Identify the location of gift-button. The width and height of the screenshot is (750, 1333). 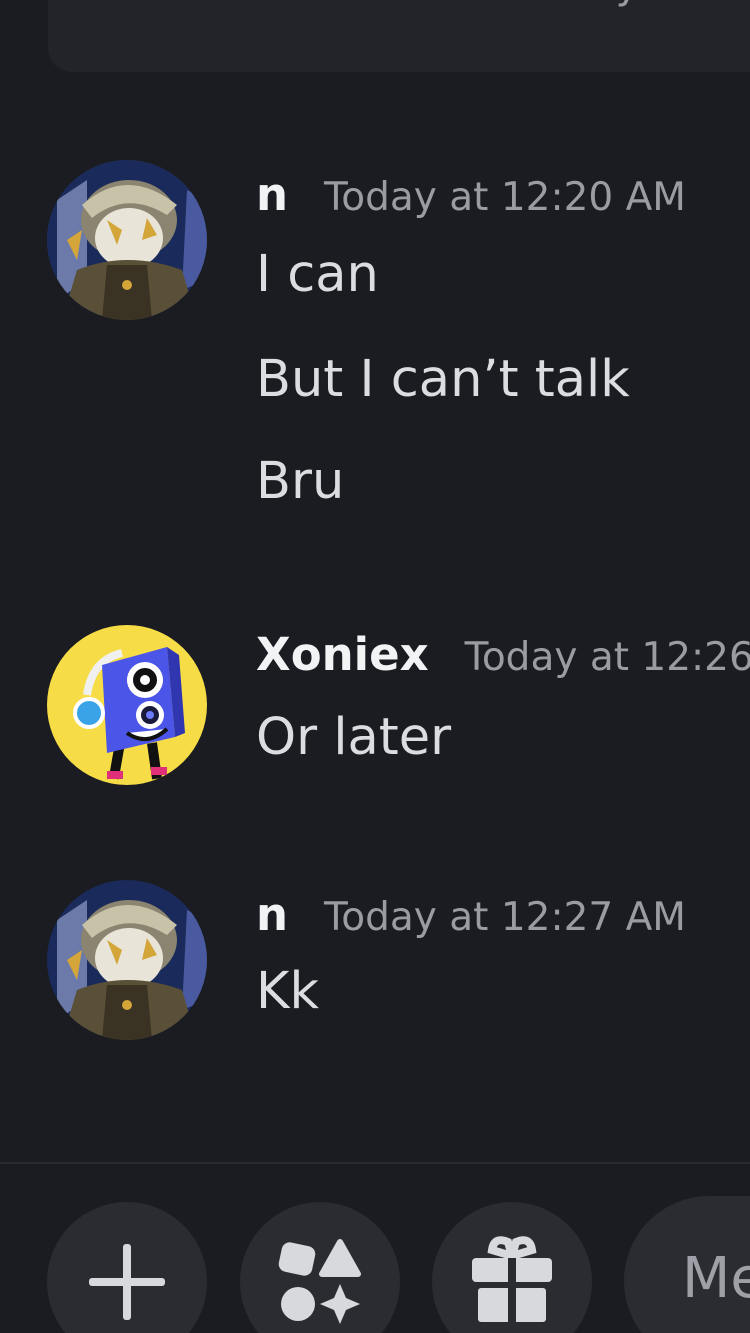
(512, 1267).